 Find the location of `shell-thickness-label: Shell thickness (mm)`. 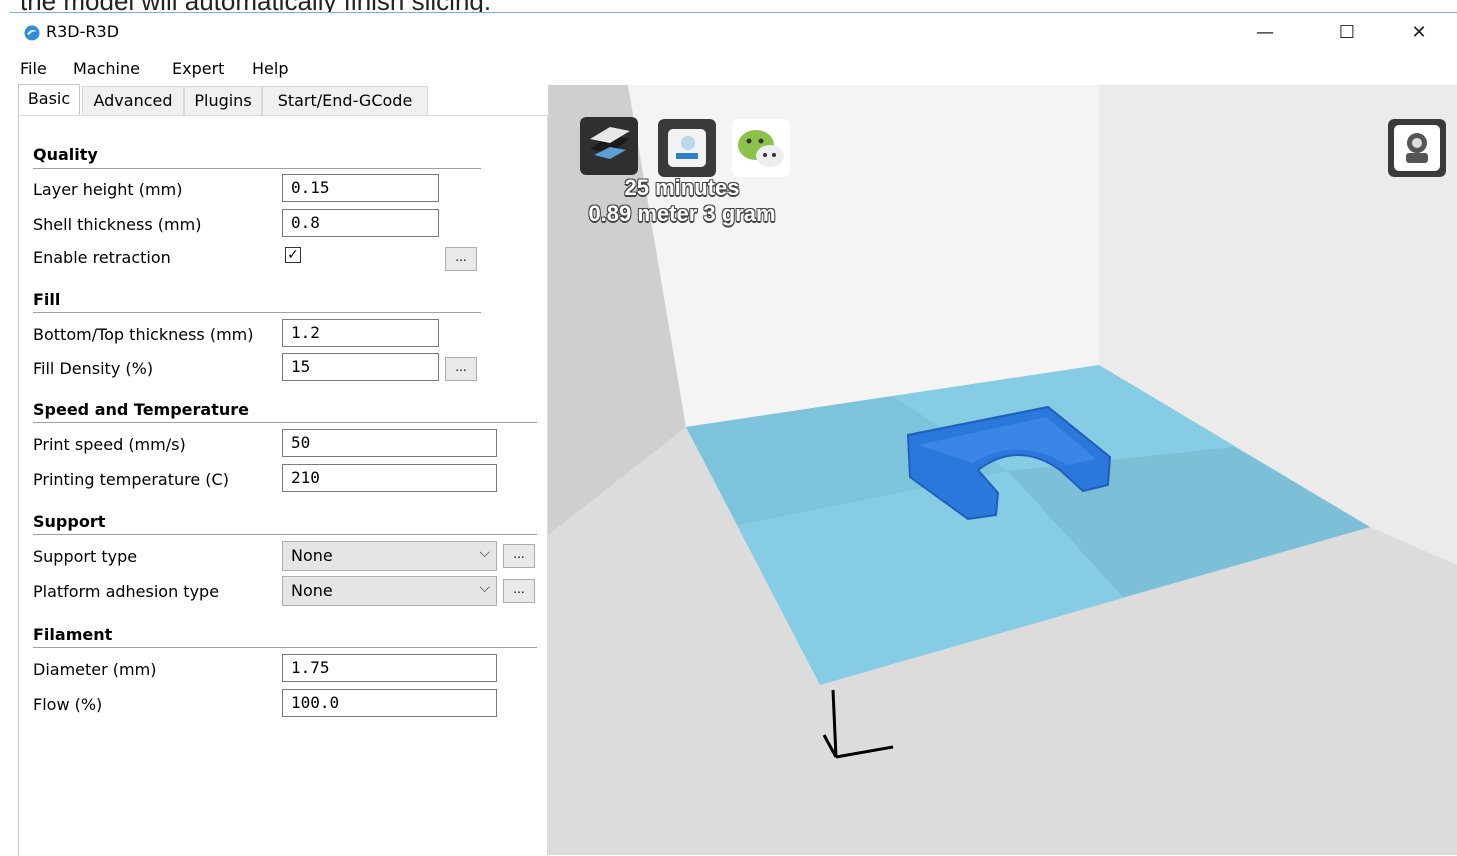

shell-thickness-label: Shell thickness (mm) is located at coordinates (117, 224).